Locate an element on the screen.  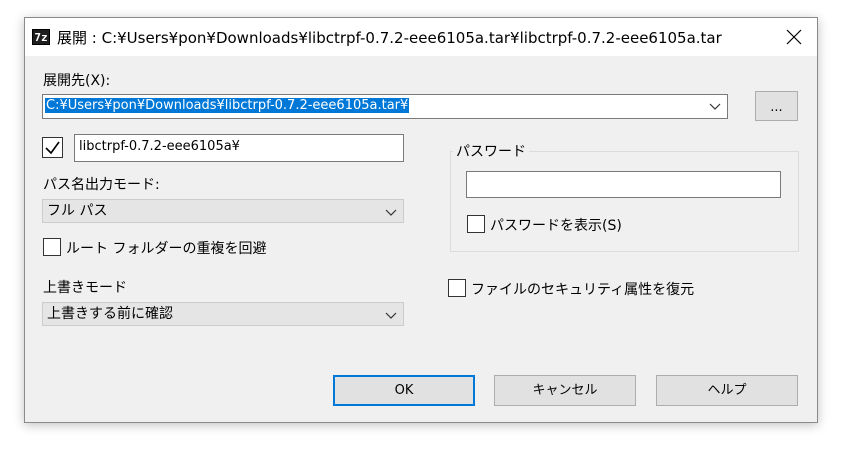
close-icon is located at coordinates (794, 37).